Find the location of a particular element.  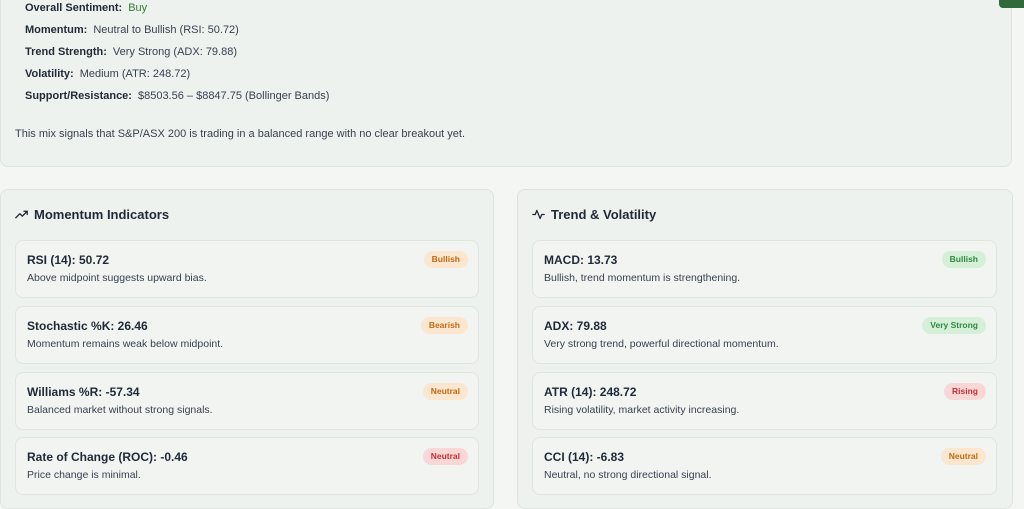

indicator-name: ADX: 79.88 is located at coordinates (575, 326).